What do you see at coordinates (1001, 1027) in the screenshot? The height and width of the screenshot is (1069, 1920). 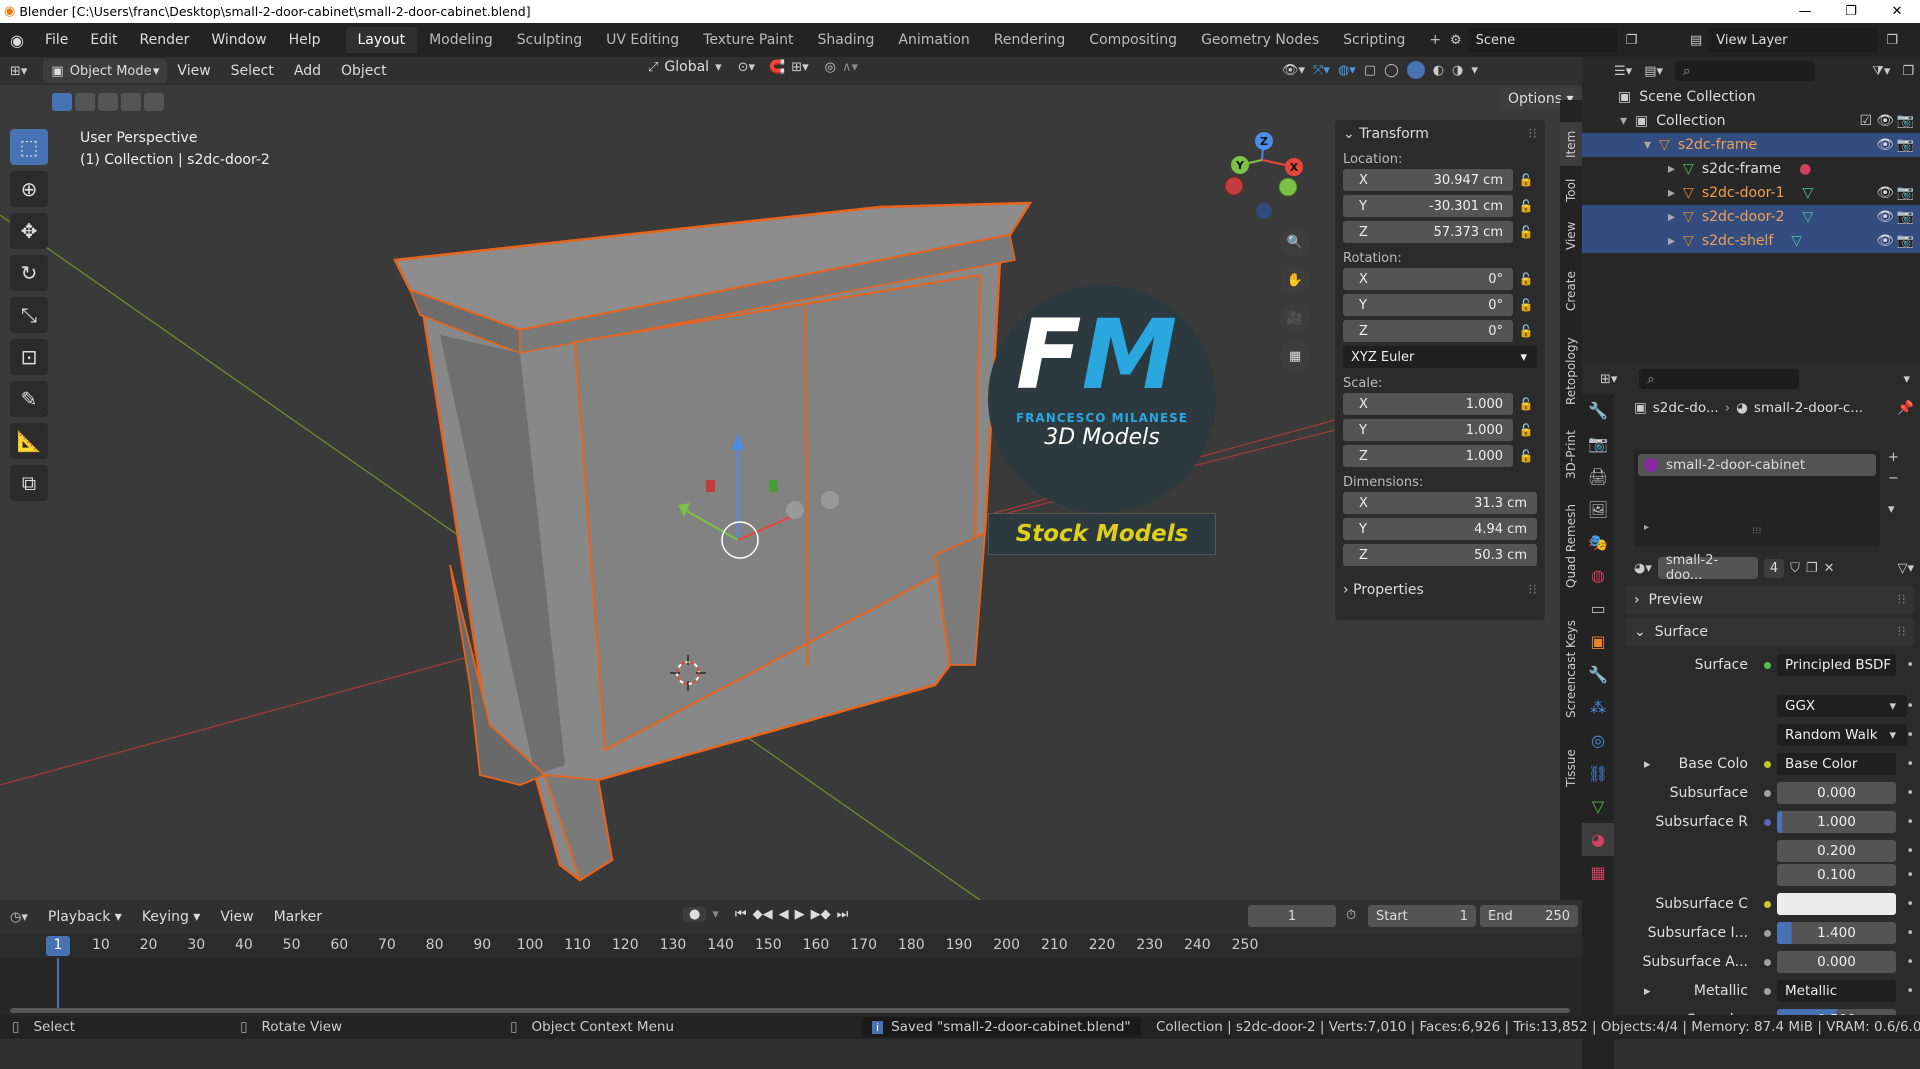 I see `save-report: i Saved "small-2-door-cabinet.blend"` at bounding box center [1001, 1027].